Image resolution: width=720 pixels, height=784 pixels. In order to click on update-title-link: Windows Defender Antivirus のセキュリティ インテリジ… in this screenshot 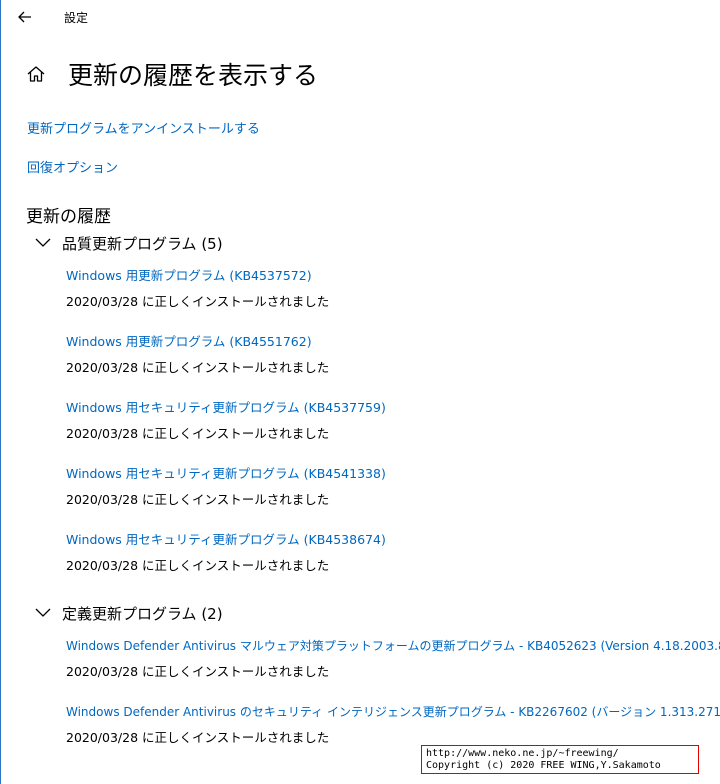, I will do `click(393, 712)`.